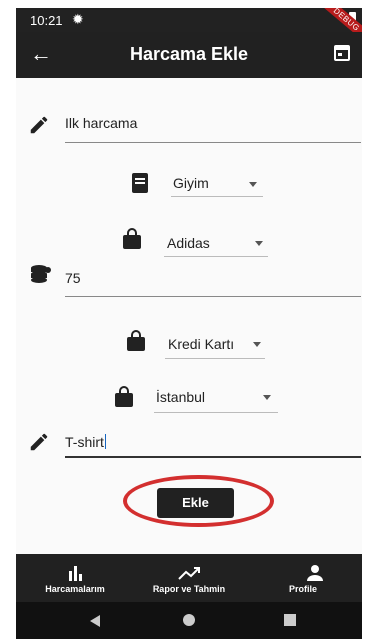 This screenshot has height=639, width=376. What do you see at coordinates (75, 589) in the screenshot?
I see `nav-label: Harcamalarım` at bounding box center [75, 589].